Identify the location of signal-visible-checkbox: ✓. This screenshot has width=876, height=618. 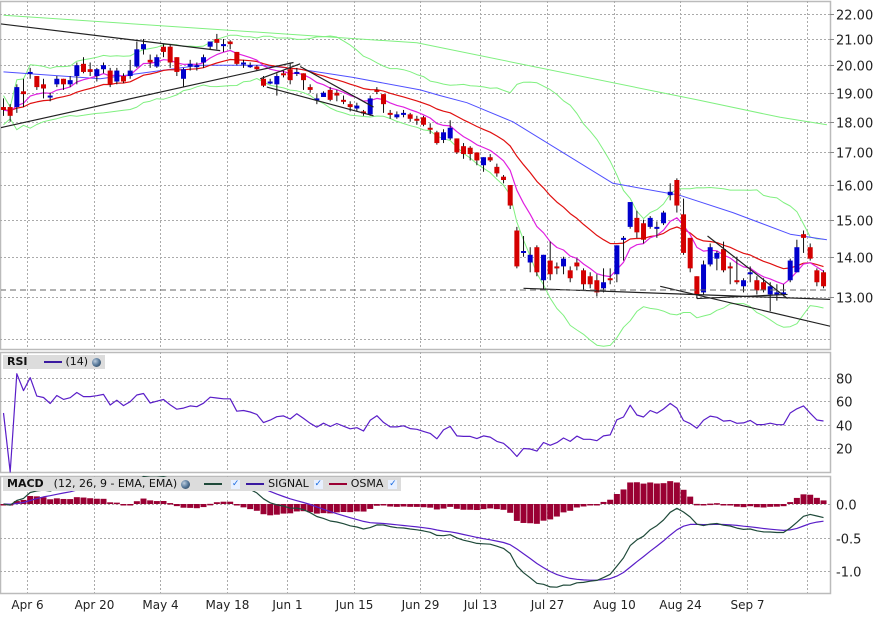
(318, 484).